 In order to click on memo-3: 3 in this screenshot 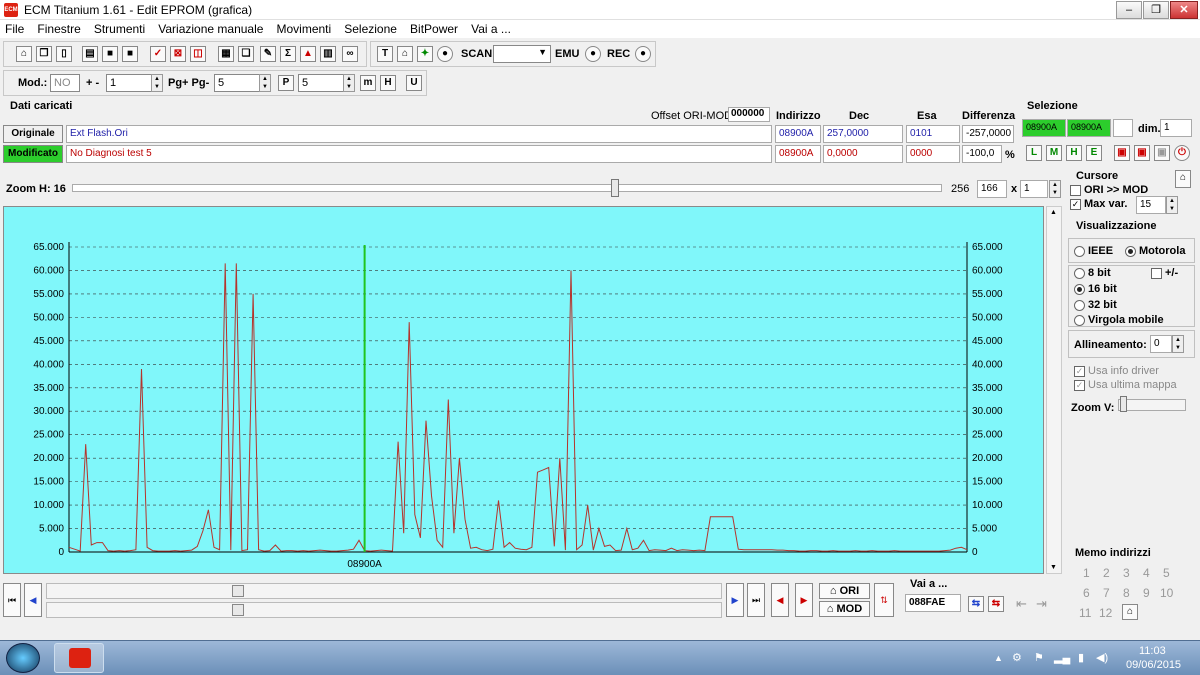, I will do `click(1126, 573)`.